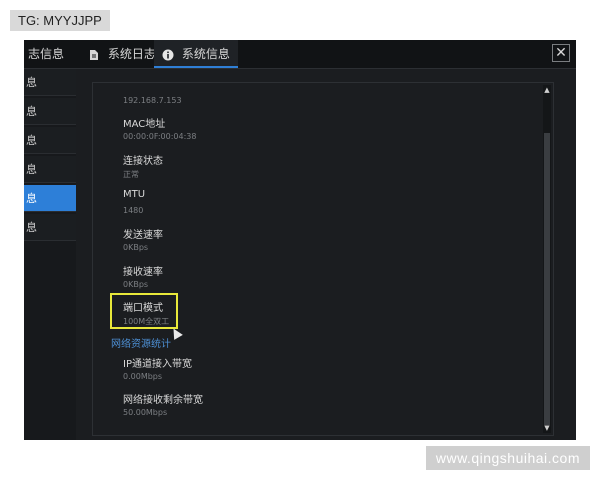 The height and width of the screenshot is (480, 600). What do you see at coordinates (145, 412) in the screenshot?
I see `remaining-bandwidth-value: 50.00Mbps` at bounding box center [145, 412].